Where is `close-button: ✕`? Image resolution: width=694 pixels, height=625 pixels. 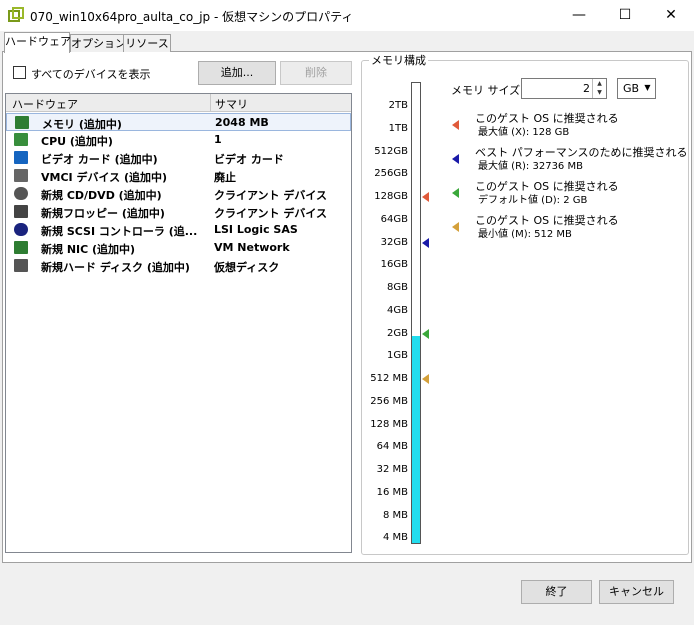
close-button: ✕ is located at coordinates (671, 15).